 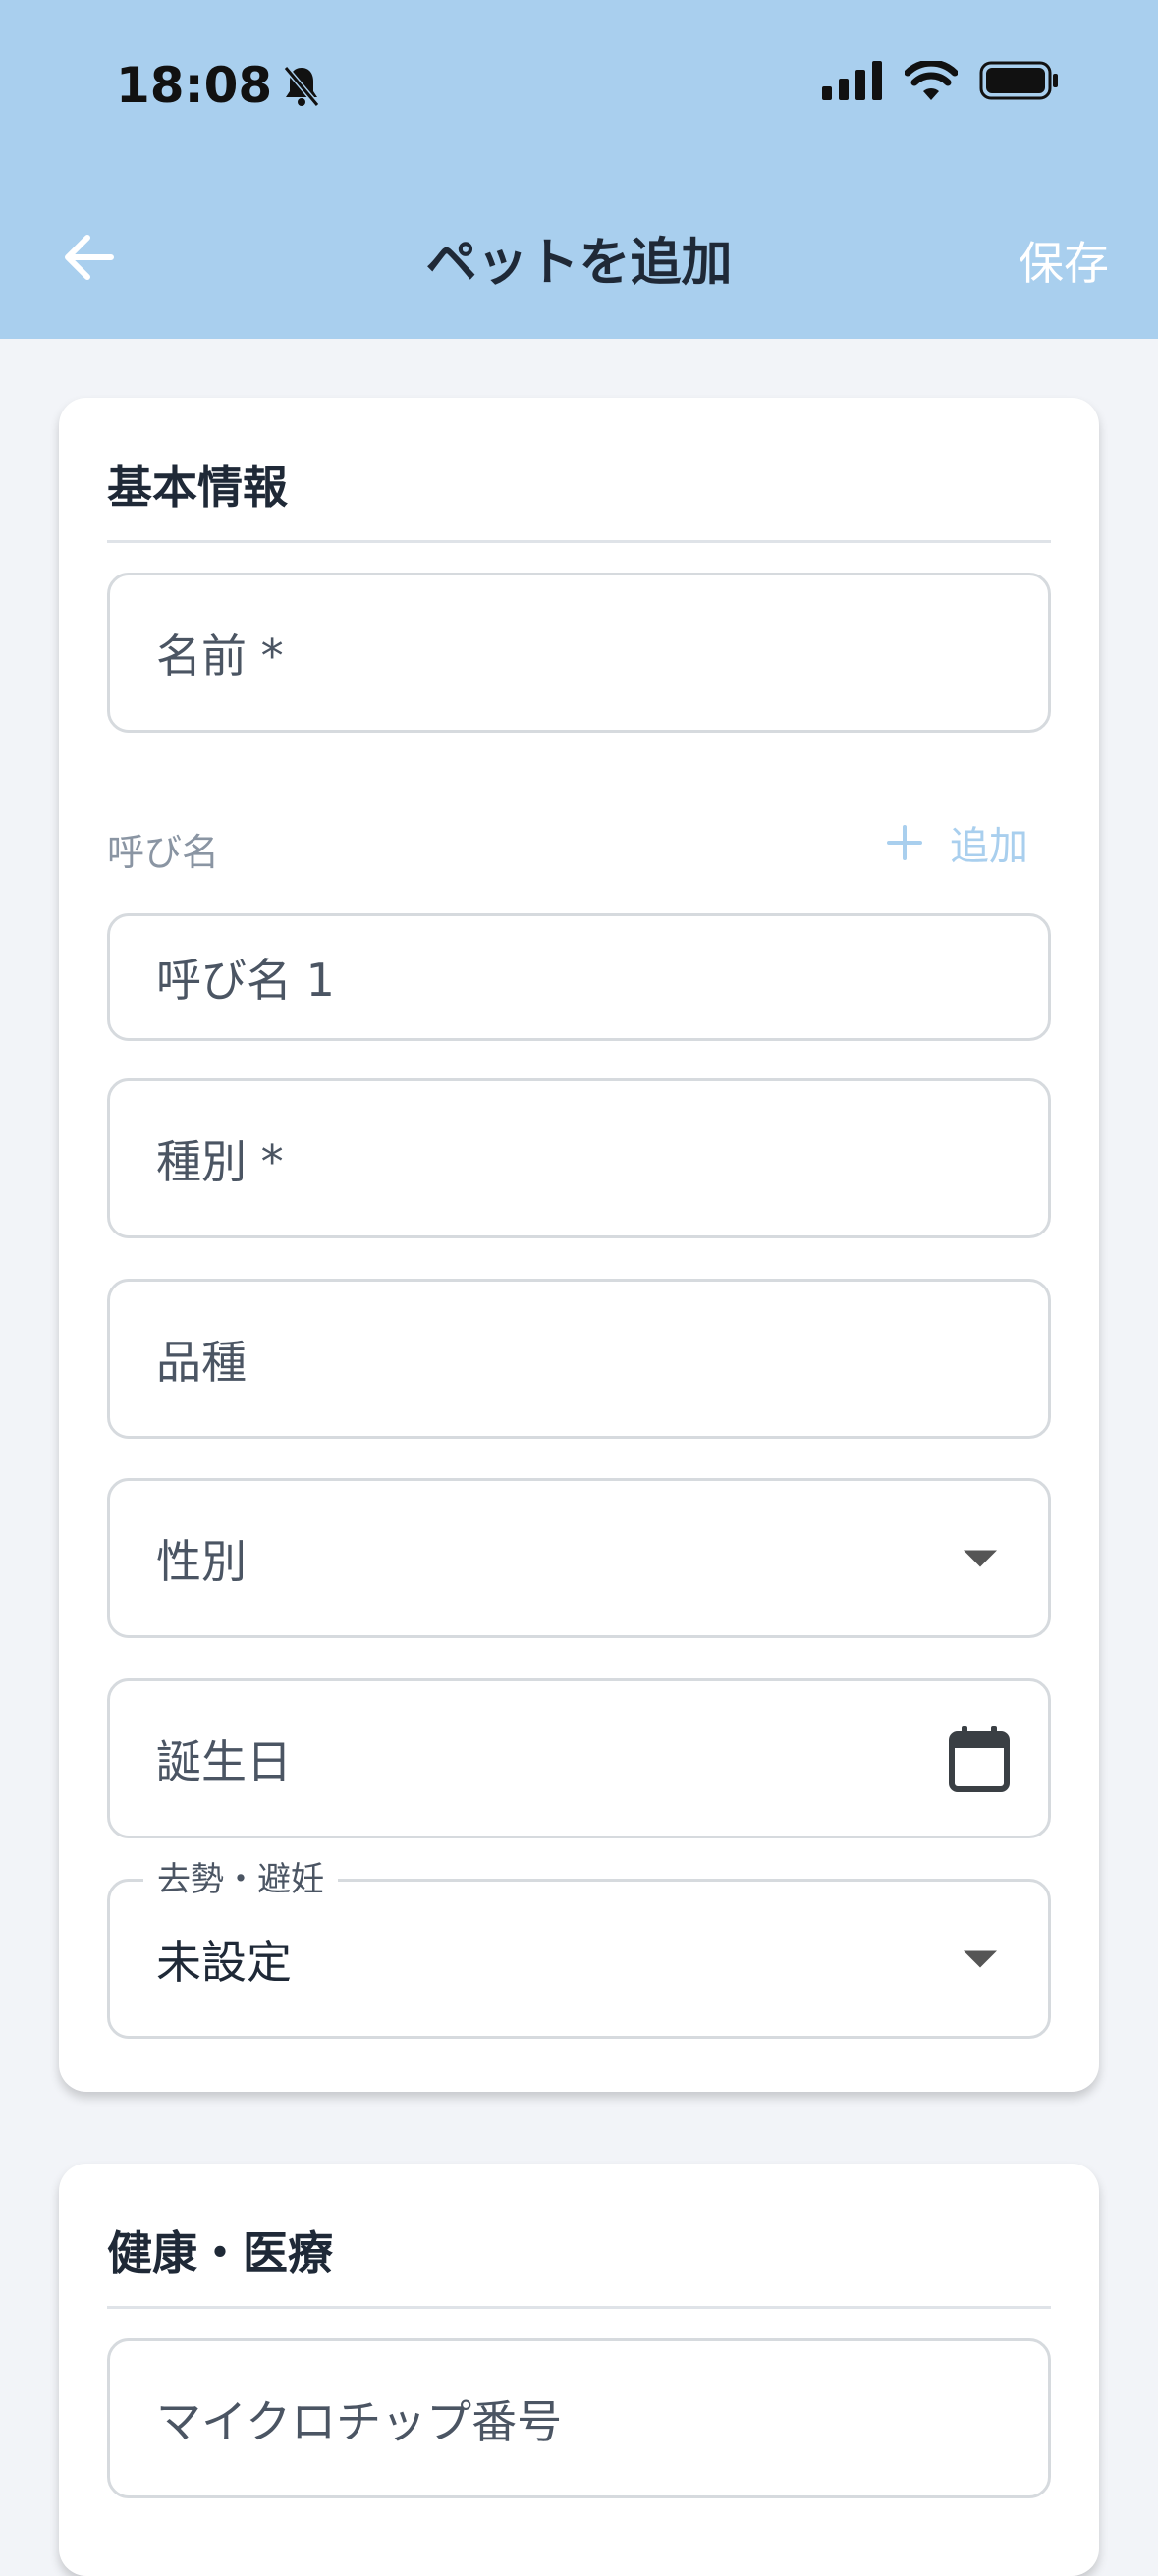 I want to click on save-button: 保存, so click(x=1064, y=260).